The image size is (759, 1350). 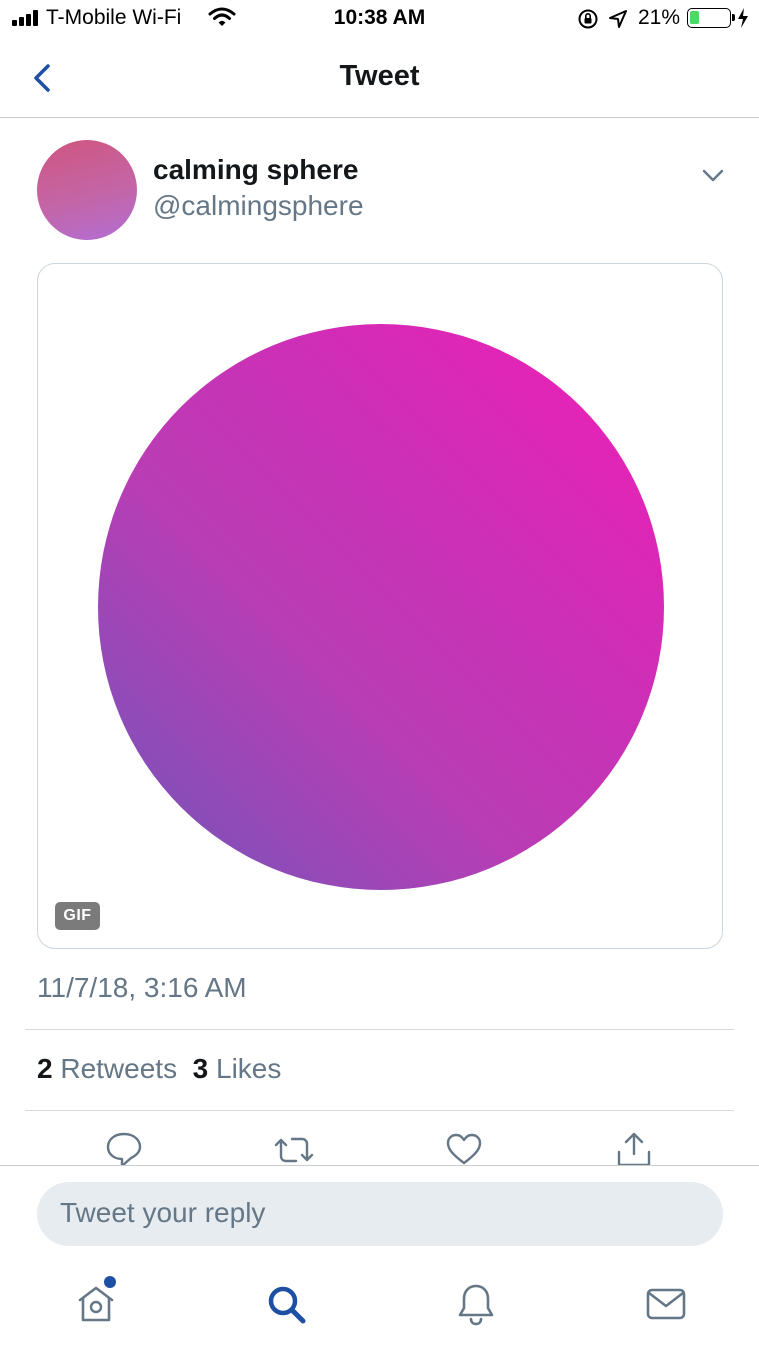 What do you see at coordinates (379, 76) in the screenshot?
I see `page-title: Tweet` at bounding box center [379, 76].